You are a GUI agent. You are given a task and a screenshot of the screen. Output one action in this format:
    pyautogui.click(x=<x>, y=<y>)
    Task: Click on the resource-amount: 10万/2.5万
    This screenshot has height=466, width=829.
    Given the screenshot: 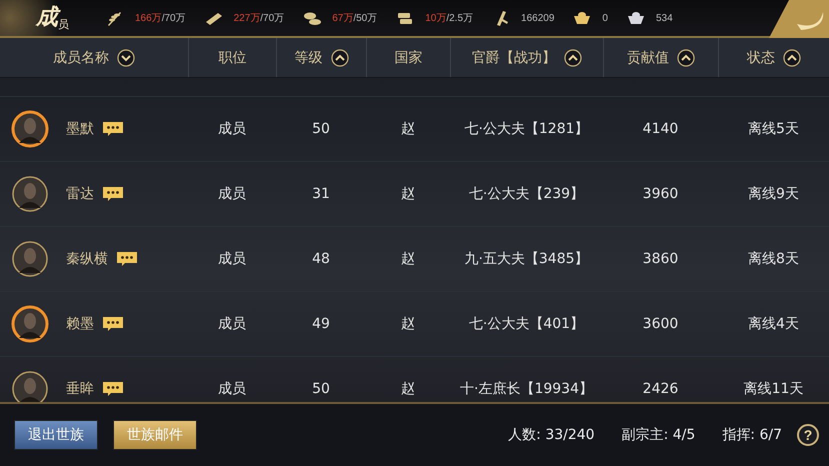 What is the action you would take?
    pyautogui.click(x=449, y=18)
    